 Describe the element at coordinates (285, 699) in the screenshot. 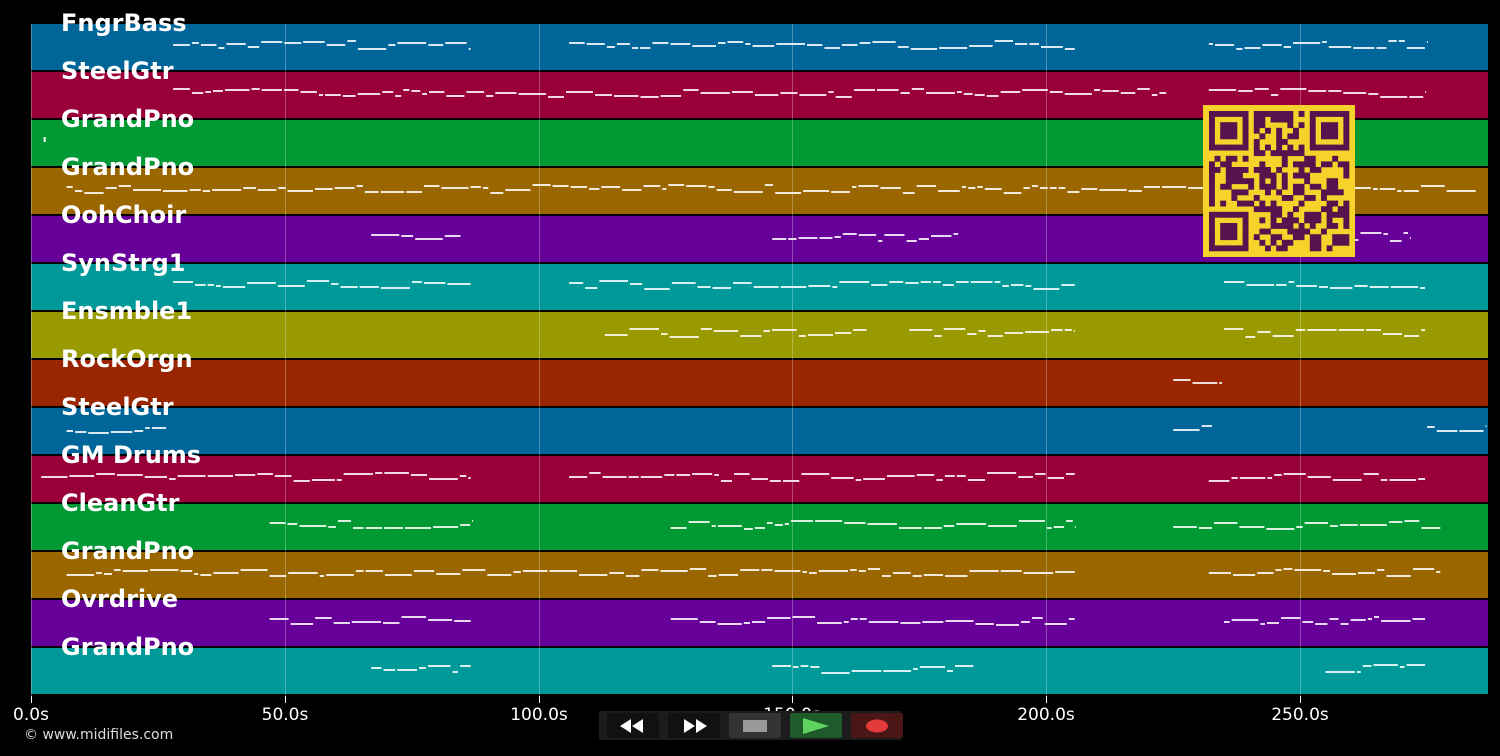

I see `axis-tick` at that location.